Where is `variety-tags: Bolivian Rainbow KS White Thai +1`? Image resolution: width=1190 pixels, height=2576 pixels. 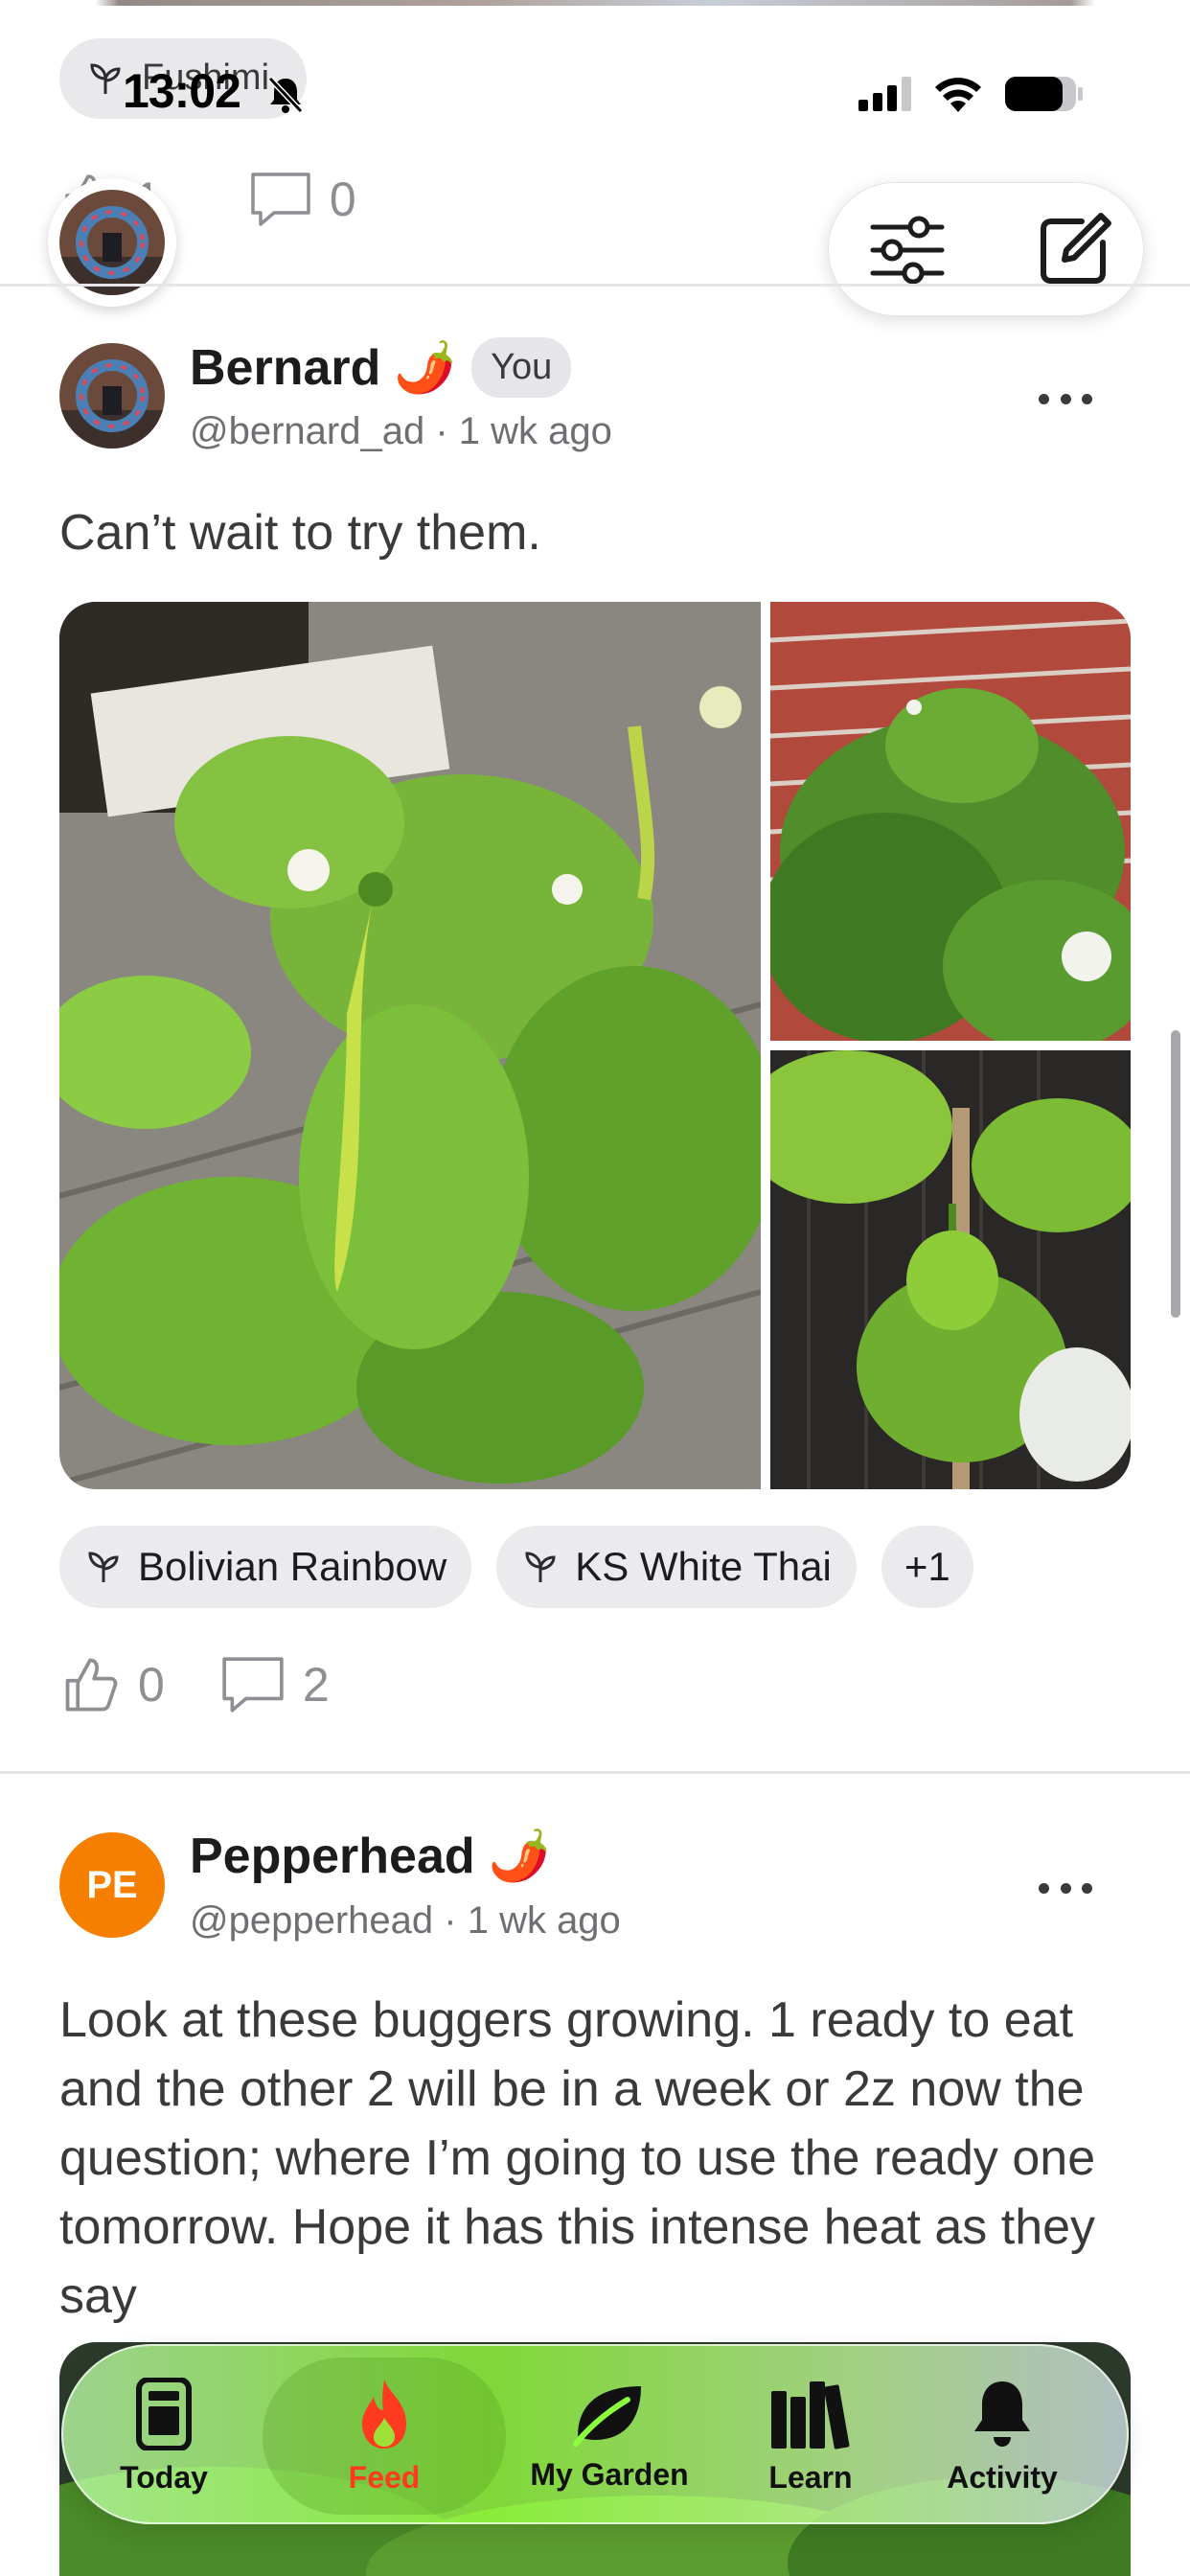 variety-tags: Bolivian Rainbow KS White Thai +1 is located at coordinates (516, 1567).